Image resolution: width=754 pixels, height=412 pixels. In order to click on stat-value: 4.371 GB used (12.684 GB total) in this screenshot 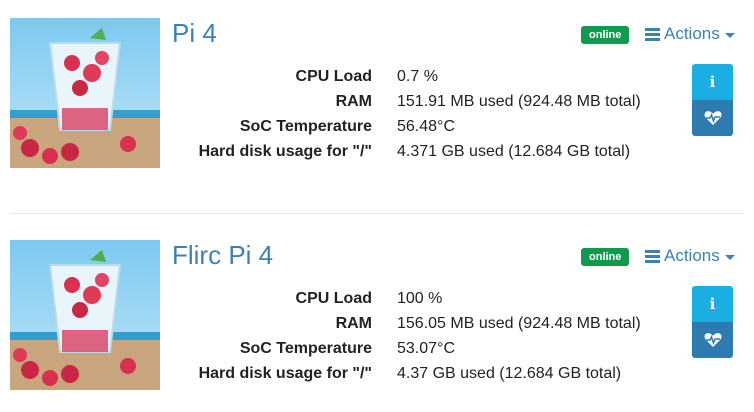, I will do `click(514, 151)`.